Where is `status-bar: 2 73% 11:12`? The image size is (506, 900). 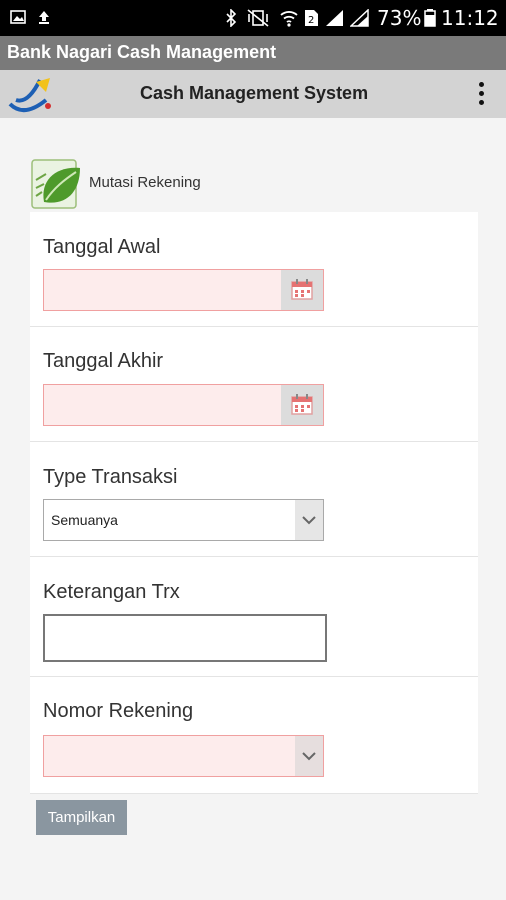 status-bar: 2 73% 11:12 is located at coordinates (253, 18).